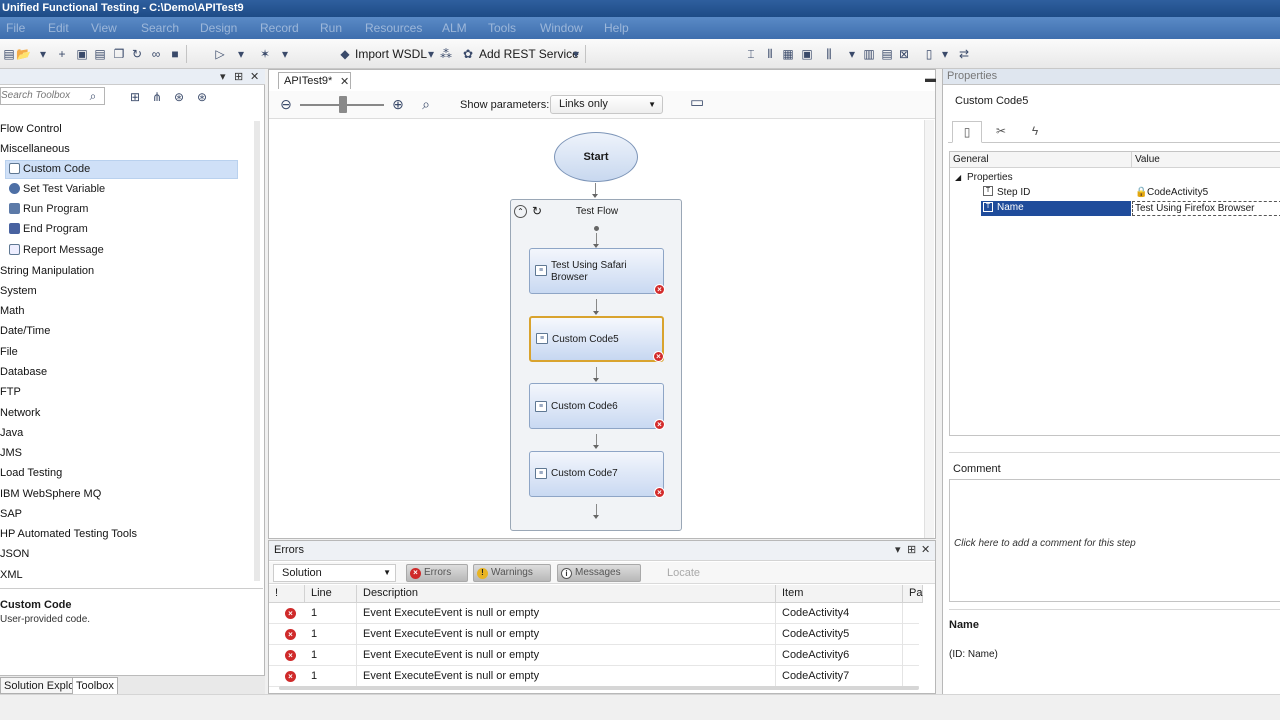 Image resolution: width=1280 pixels, height=720 pixels. Describe the element at coordinates (82, 54) in the screenshot. I see `save-icon: ▣` at that location.